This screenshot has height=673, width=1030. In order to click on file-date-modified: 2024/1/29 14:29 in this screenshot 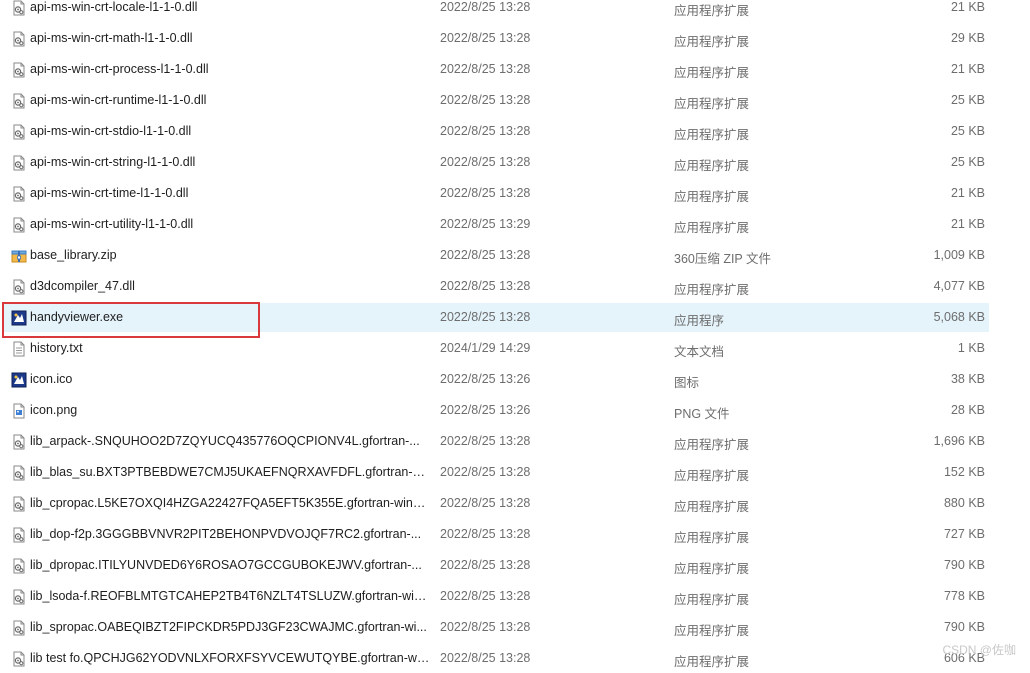, I will do `click(485, 348)`.